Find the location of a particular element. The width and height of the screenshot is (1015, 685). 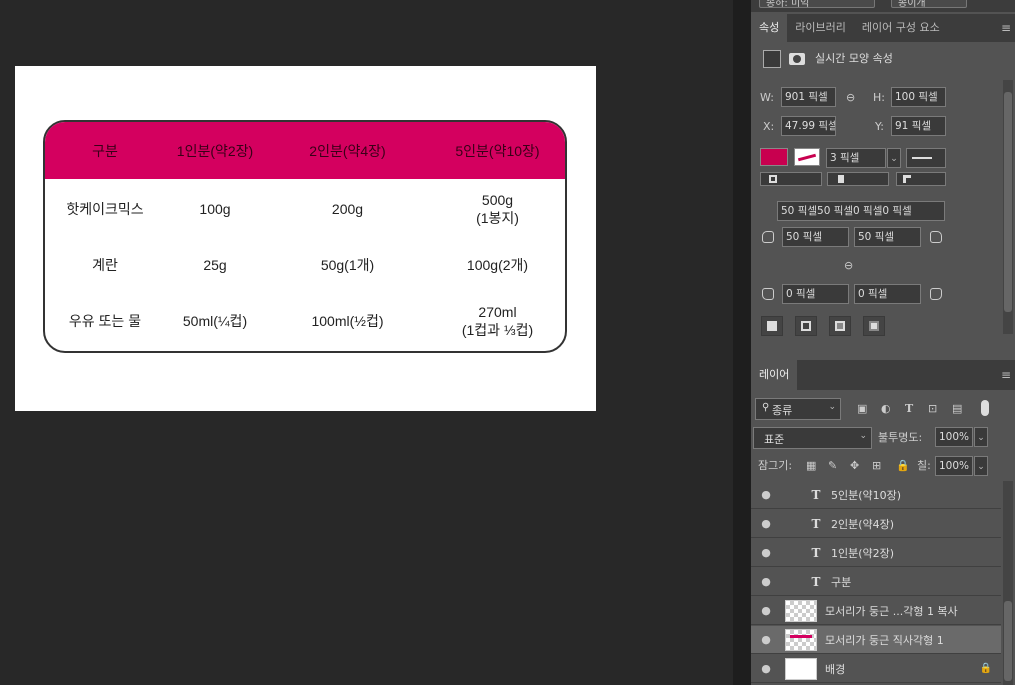

stroke-width-input: 3 픽셀 is located at coordinates (856, 158).